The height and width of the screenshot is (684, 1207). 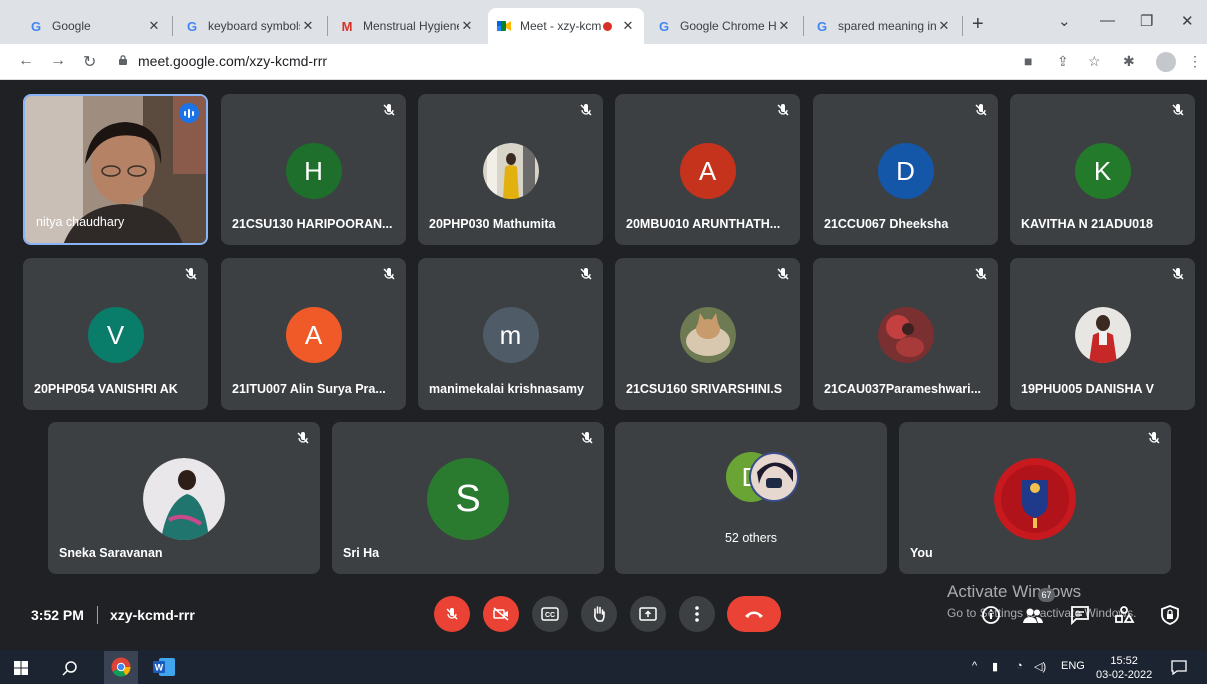 I want to click on participant-tile-nitya: nitya chaudhary, so click(x=115, y=169).